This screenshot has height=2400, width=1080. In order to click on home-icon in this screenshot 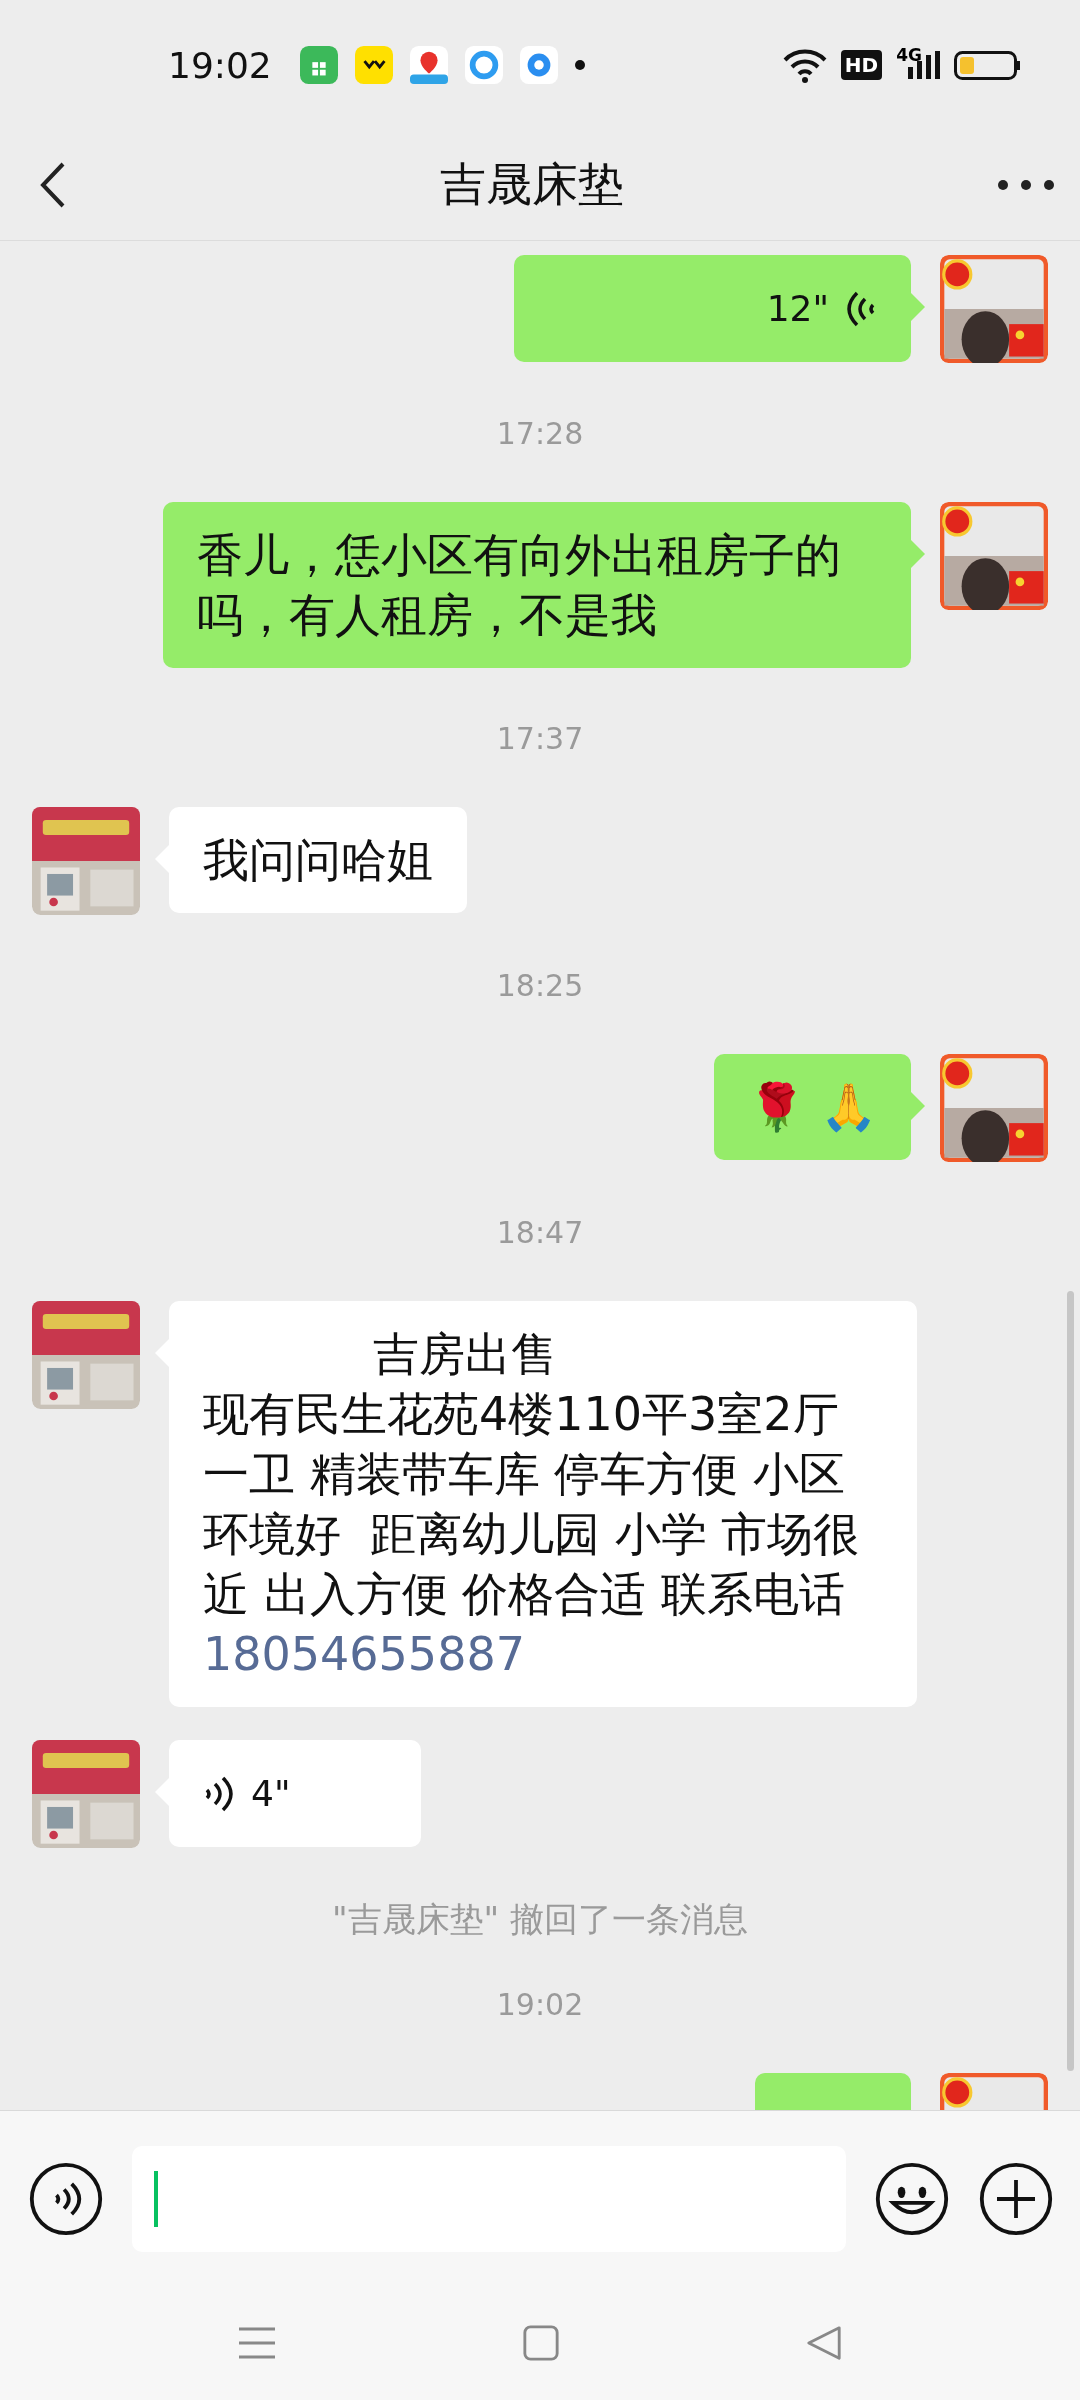, I will do `click(541, 2343)`.